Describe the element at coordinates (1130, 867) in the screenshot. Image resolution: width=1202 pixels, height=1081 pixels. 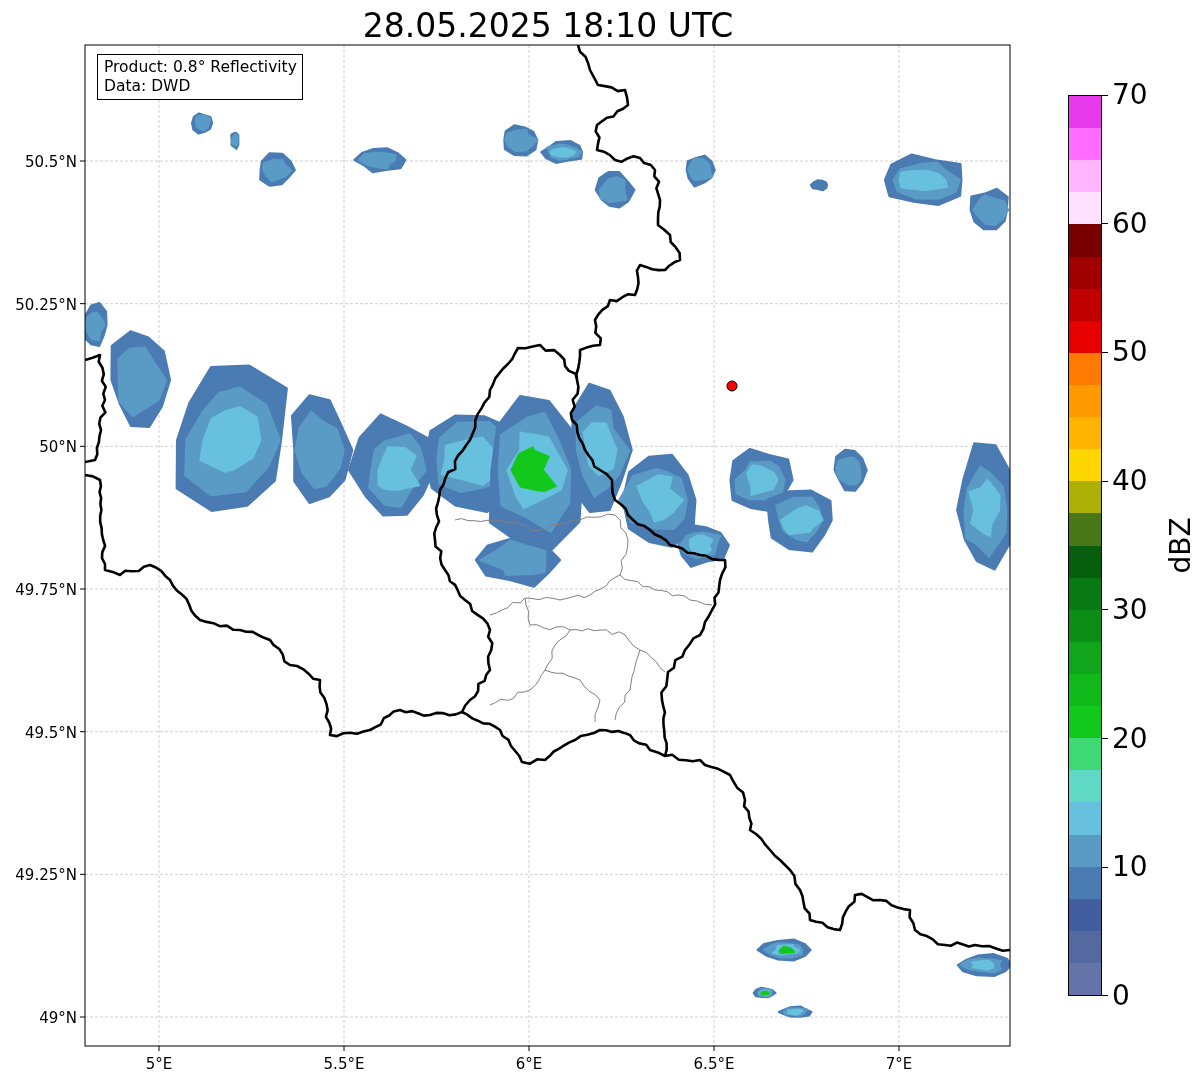
I see `colorbar-tick-label: 10` at that location.